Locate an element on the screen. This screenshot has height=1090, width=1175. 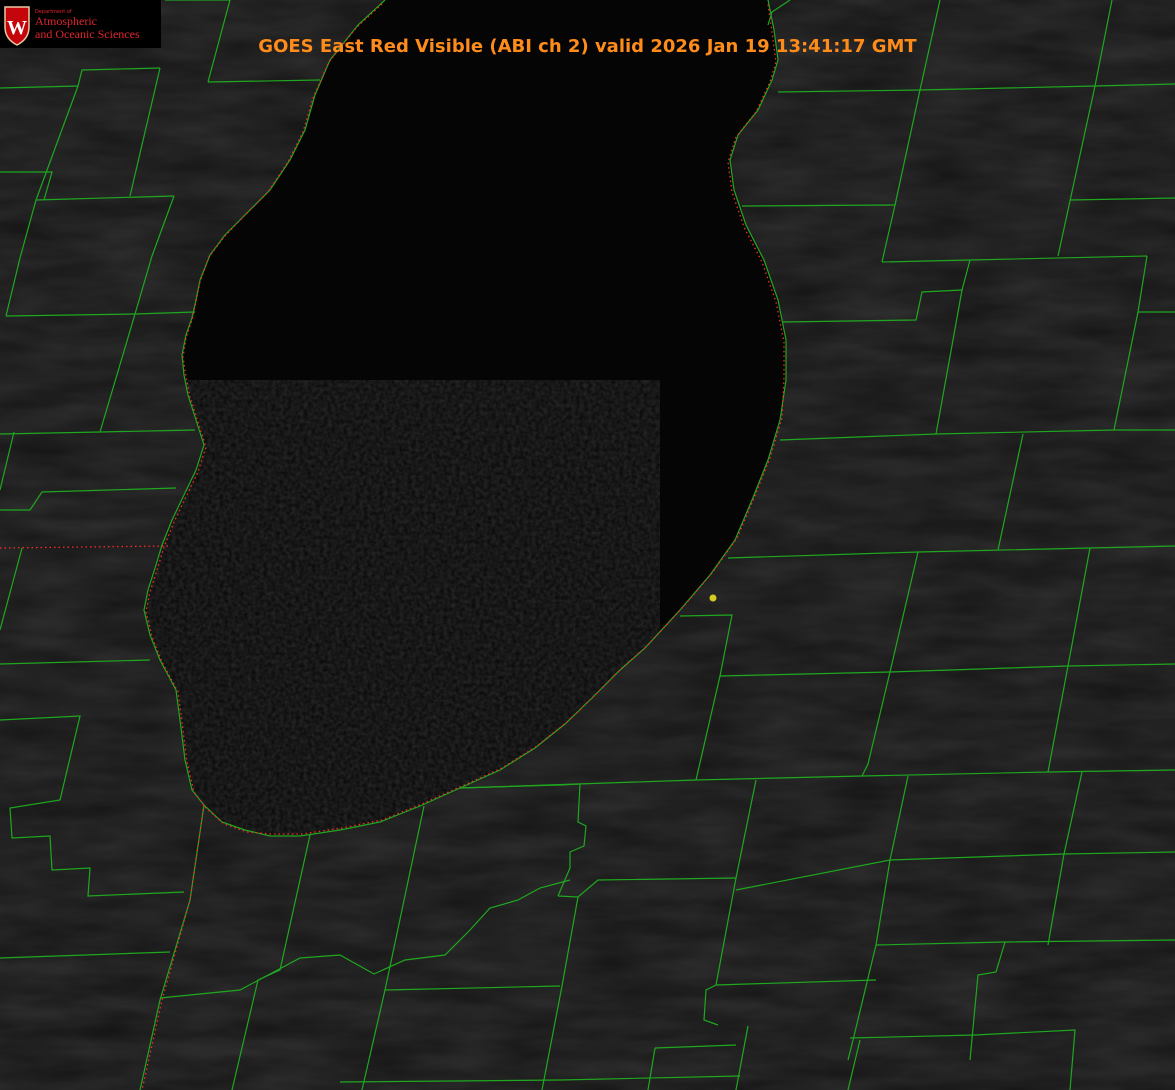
station-marker is located at coordinates (713, 598).